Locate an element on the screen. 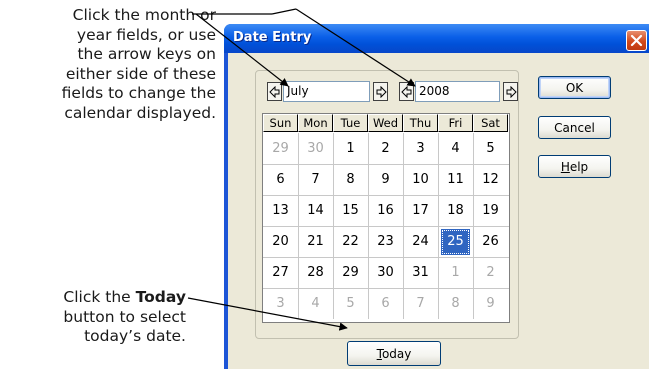  year-next-button is located at coordinates (510, 91).